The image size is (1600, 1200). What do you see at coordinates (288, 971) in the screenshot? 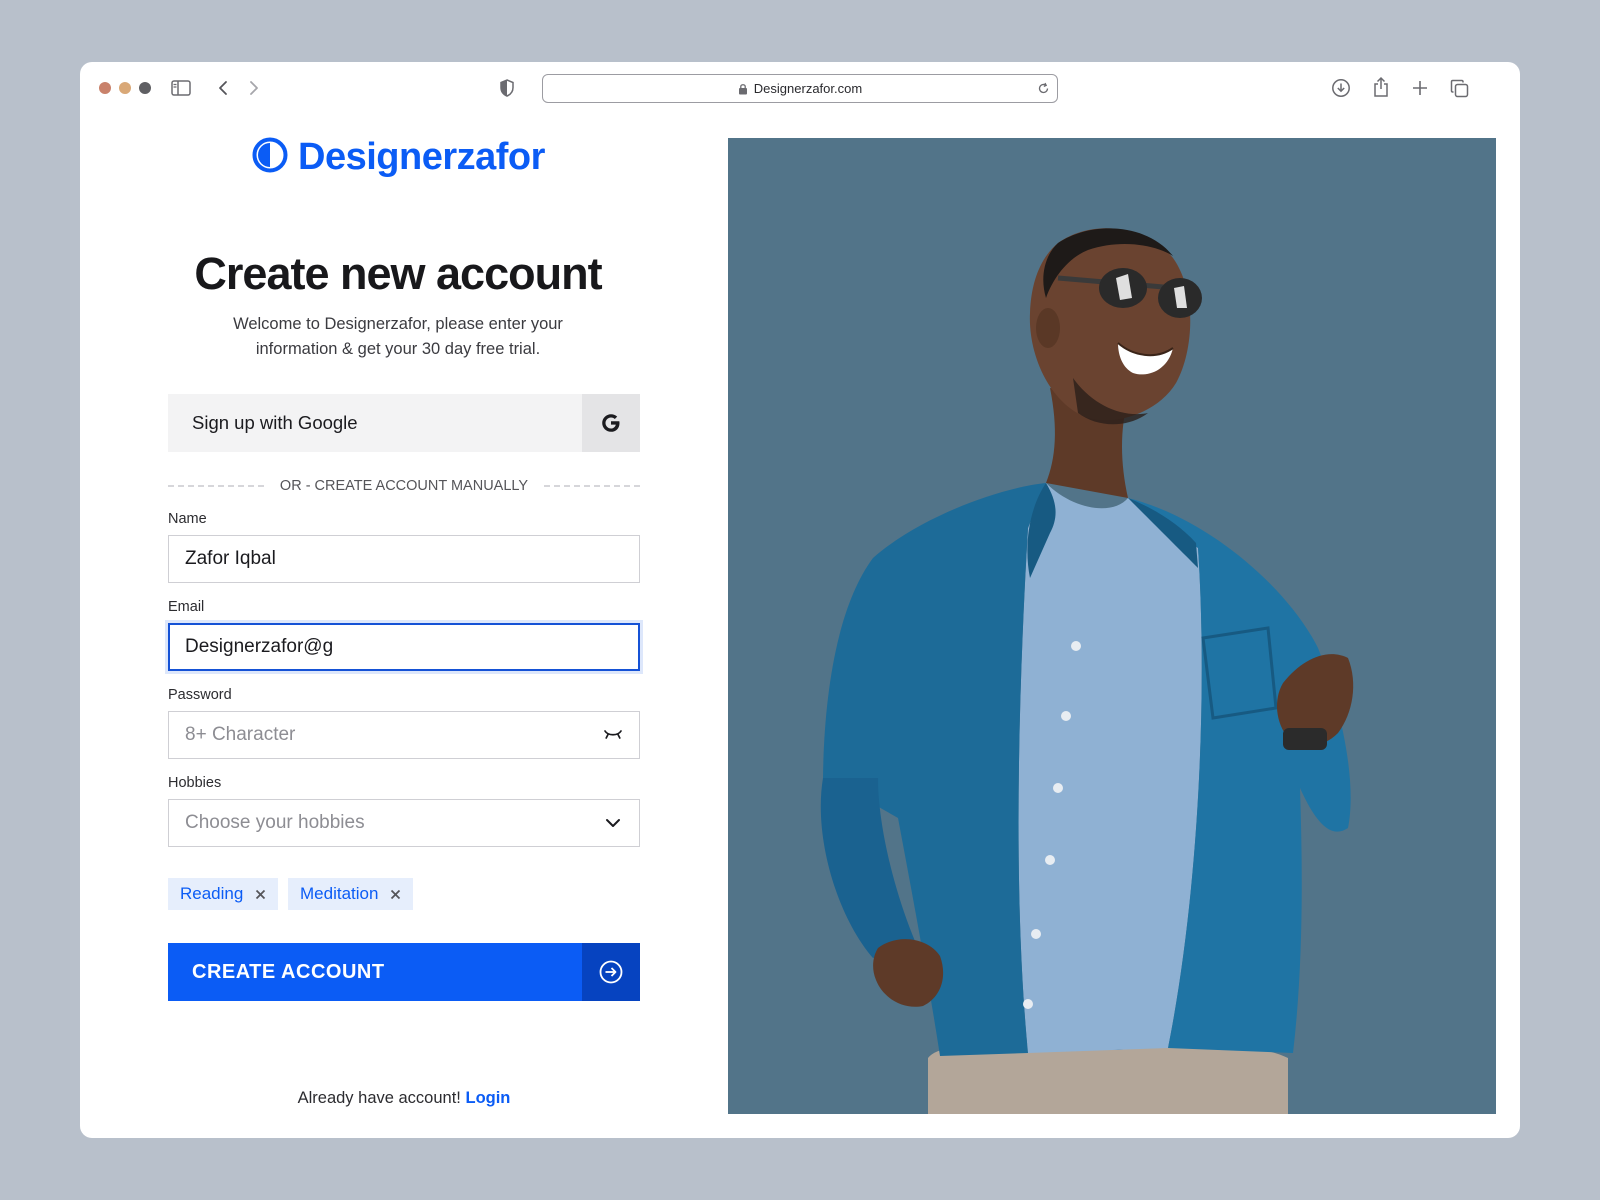
I see `create-account-label: CREATE ACCOUNT` at bounding box center [288, 971].